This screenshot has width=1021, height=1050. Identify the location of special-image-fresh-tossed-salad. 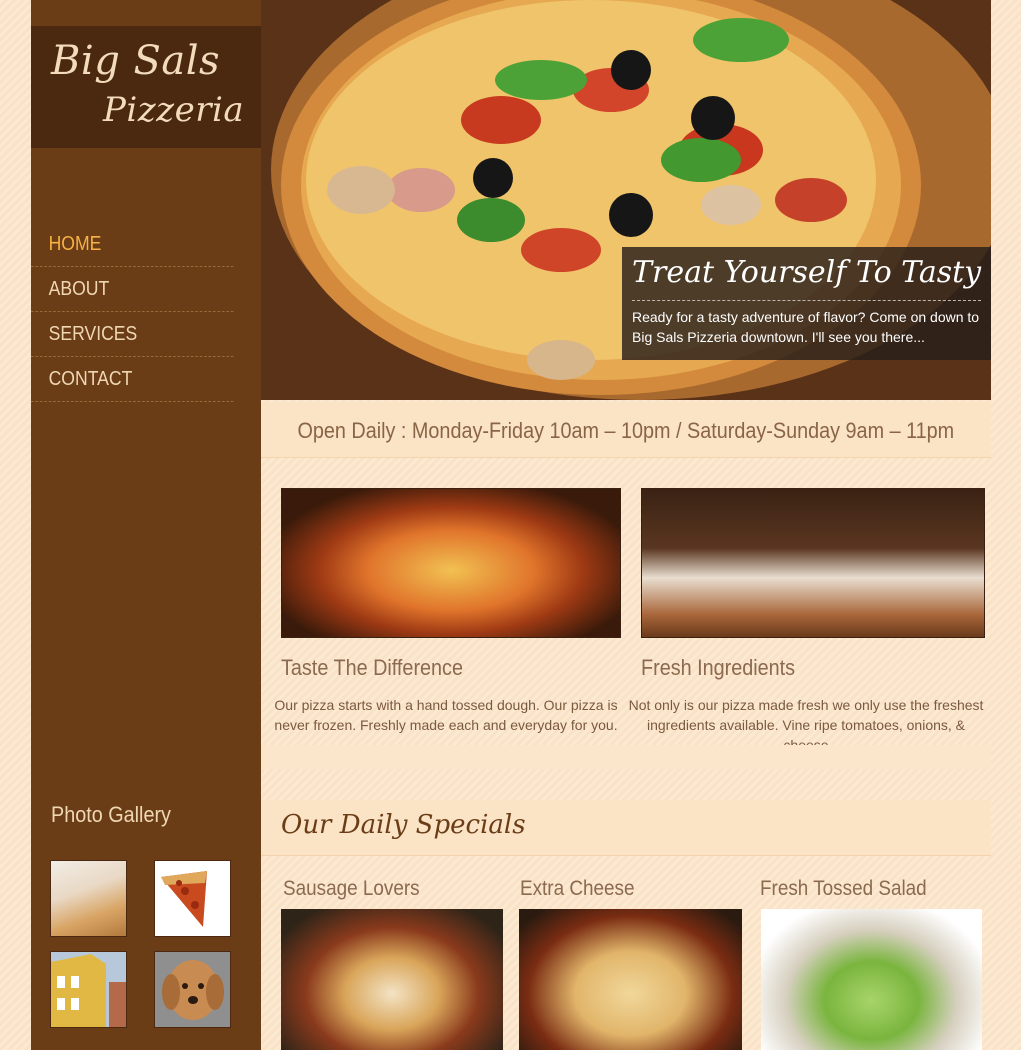
(871, 979).